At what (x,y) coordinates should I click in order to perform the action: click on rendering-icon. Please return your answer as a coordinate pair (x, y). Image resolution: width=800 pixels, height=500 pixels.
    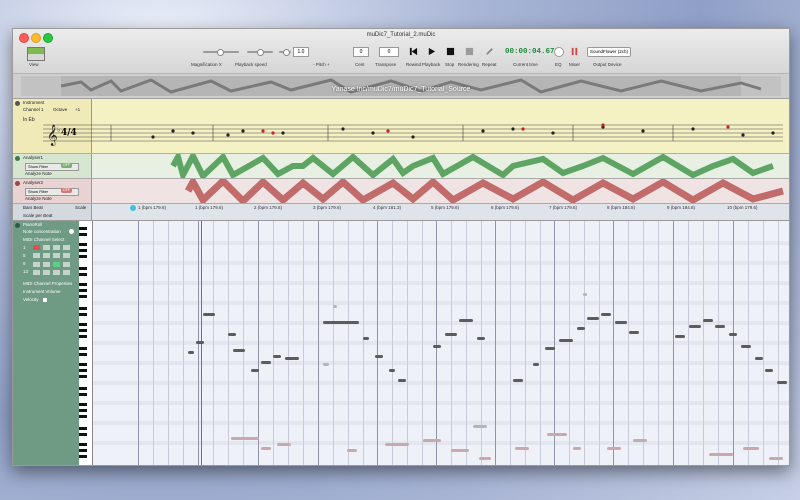
    Looking at the image, I should click on (469, 51).